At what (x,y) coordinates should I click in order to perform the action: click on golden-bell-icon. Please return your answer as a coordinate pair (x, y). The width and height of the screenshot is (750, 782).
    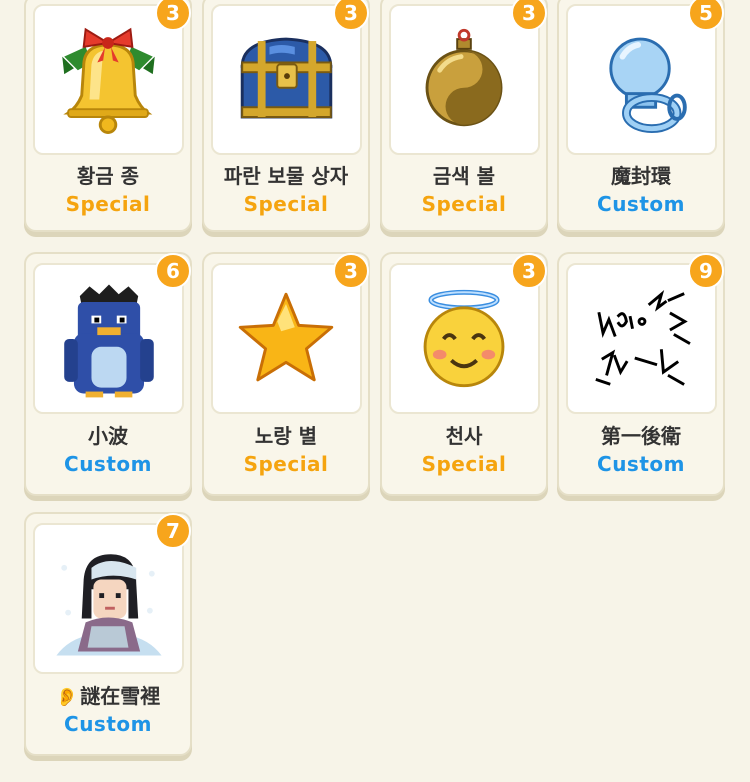
    Looking at the image, I should click on (108, 81).